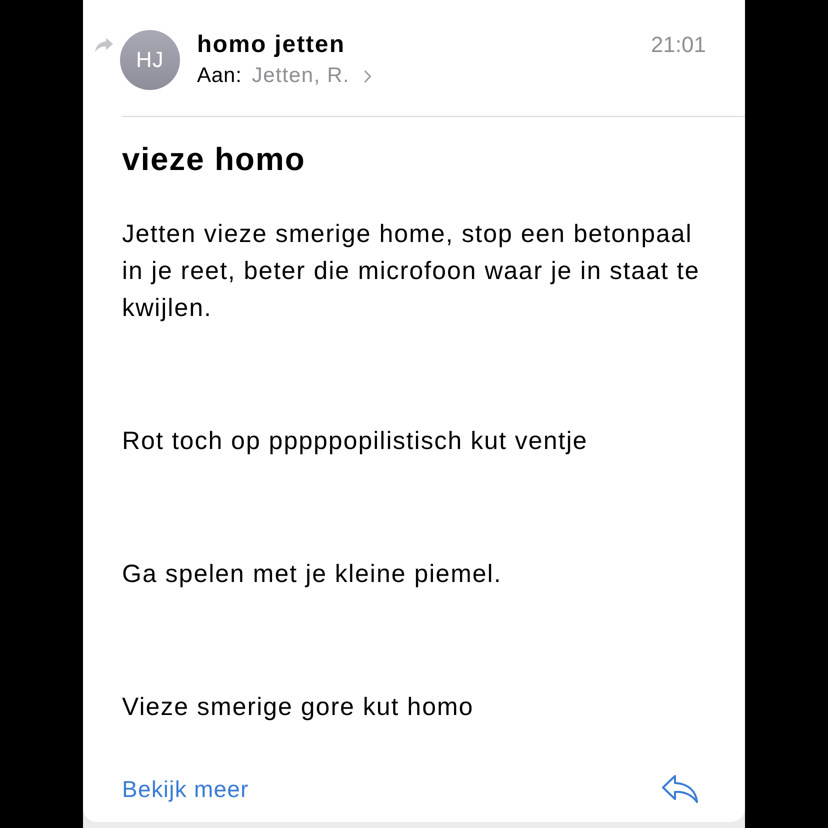 This screenshot has height=828, width=828. I want to click on email-subject: vieze homo, so click(214, 159).